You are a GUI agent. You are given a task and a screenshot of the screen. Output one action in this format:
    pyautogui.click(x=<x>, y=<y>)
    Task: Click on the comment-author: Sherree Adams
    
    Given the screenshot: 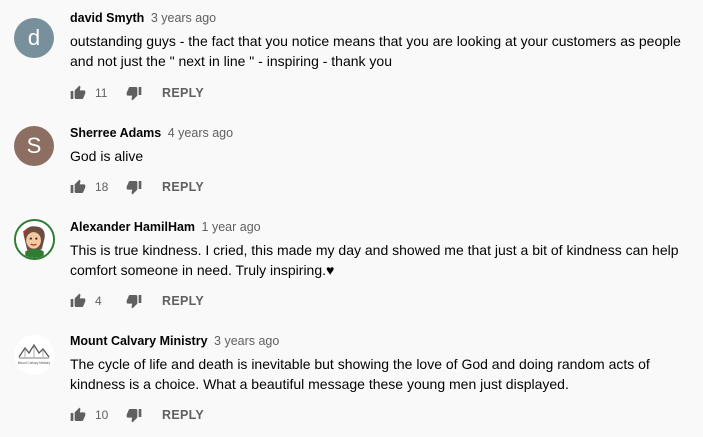 What is the action you would take?
    pyautogui.click(x=115, y=133)
    